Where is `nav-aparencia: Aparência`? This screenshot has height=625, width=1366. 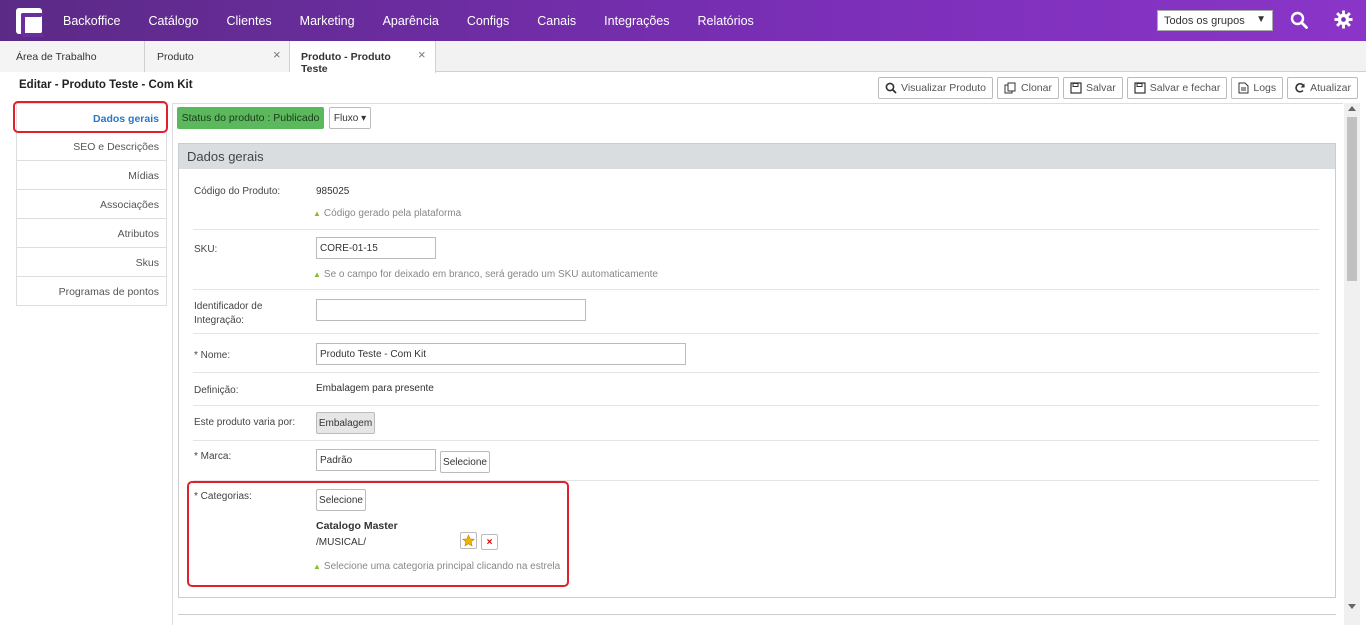 nav-aparencia: Aparência is located at coordinates (411, 21).